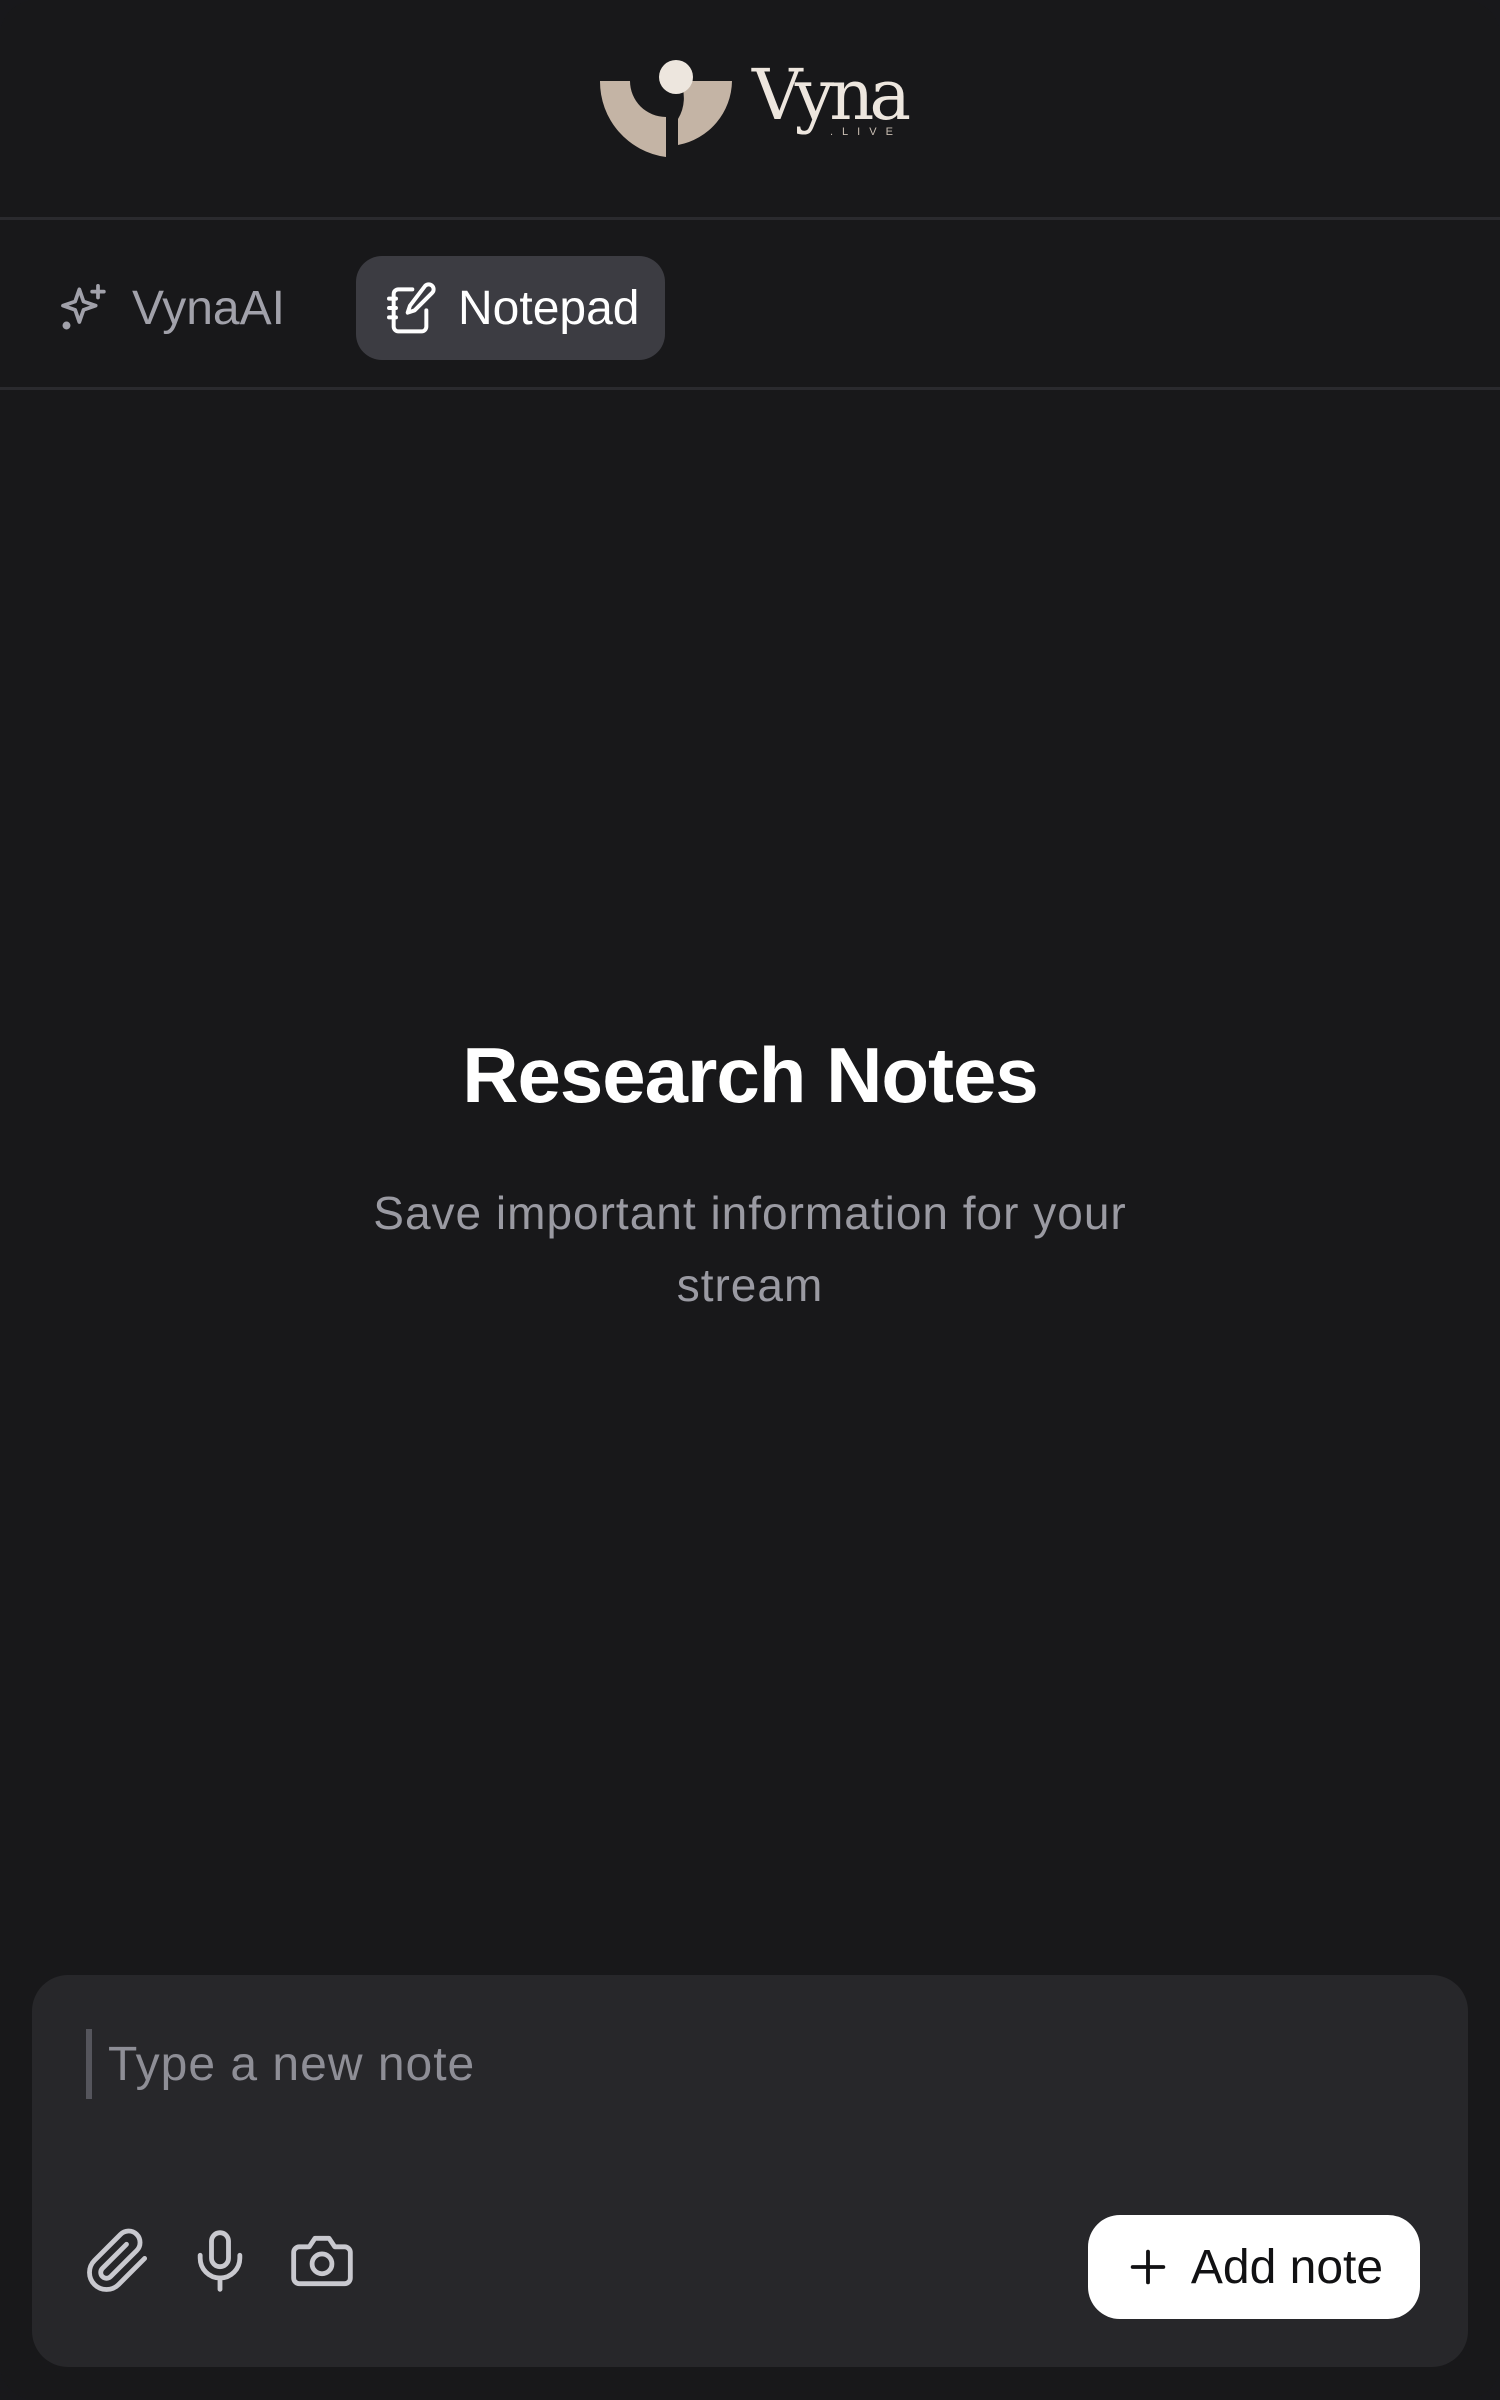  What do you see at coordinates (665, 108) in the screenshot?
I see `logo-mark-icon` at bounding box center [665, 108].